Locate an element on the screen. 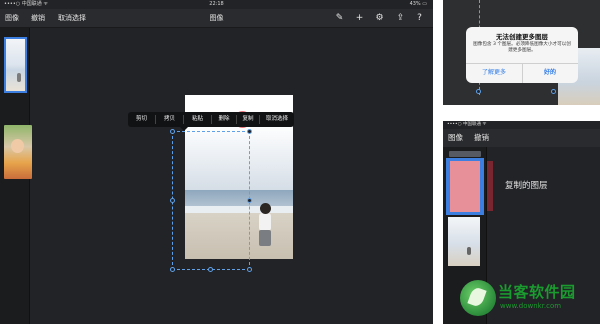 This screenshot has height=324, width=600. plus-icon: + is located at coordinates (359, 18).